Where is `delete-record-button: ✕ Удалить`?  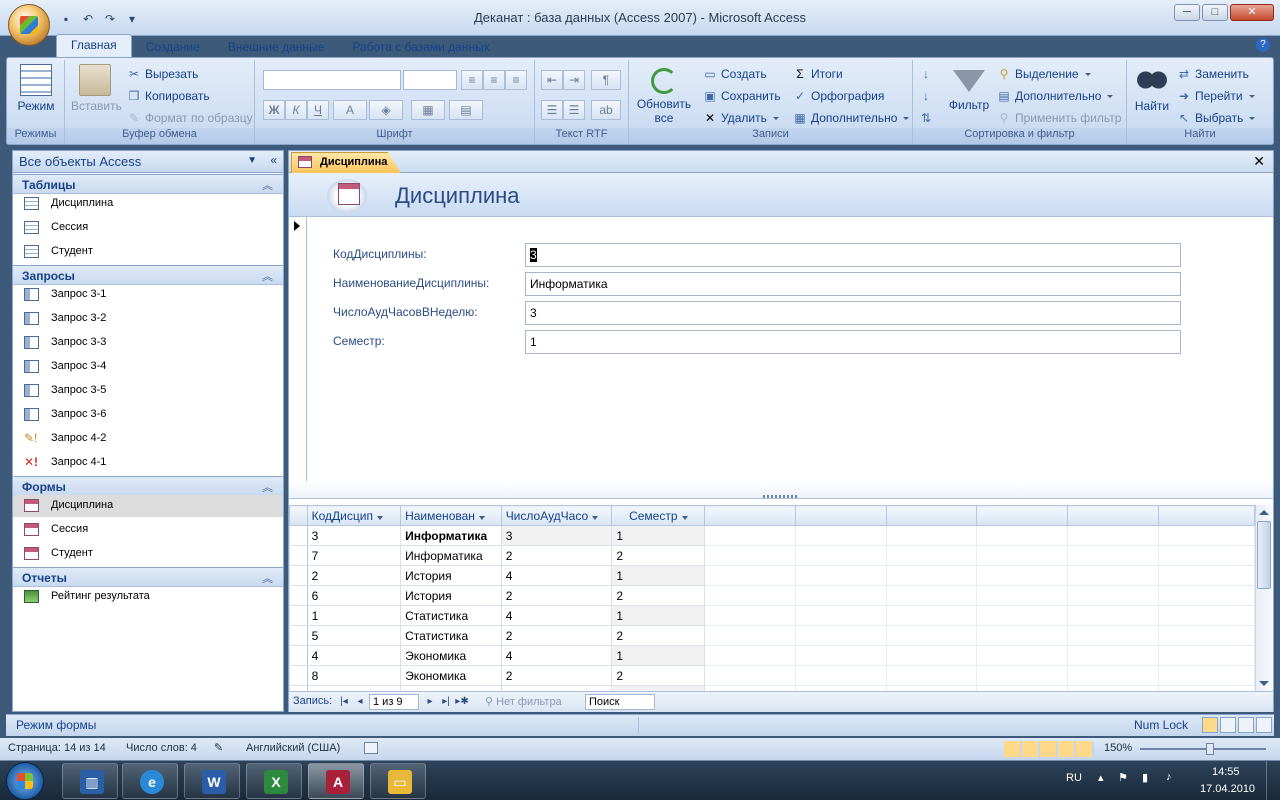
delete-record-button: ✕ Удалить is located at coordinates (741, 118).